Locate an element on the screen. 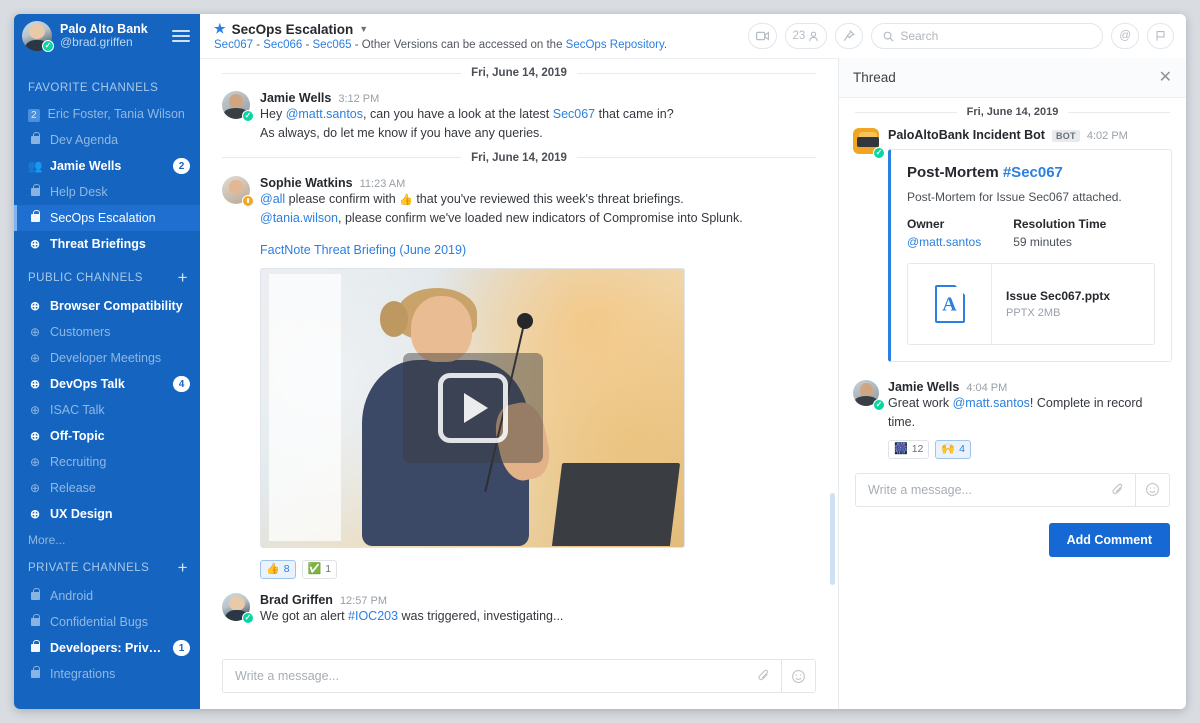 The height and width of the screenshot is (723, 1200). chevron-down-icon: ▼ is located at coordinates (363, 29).